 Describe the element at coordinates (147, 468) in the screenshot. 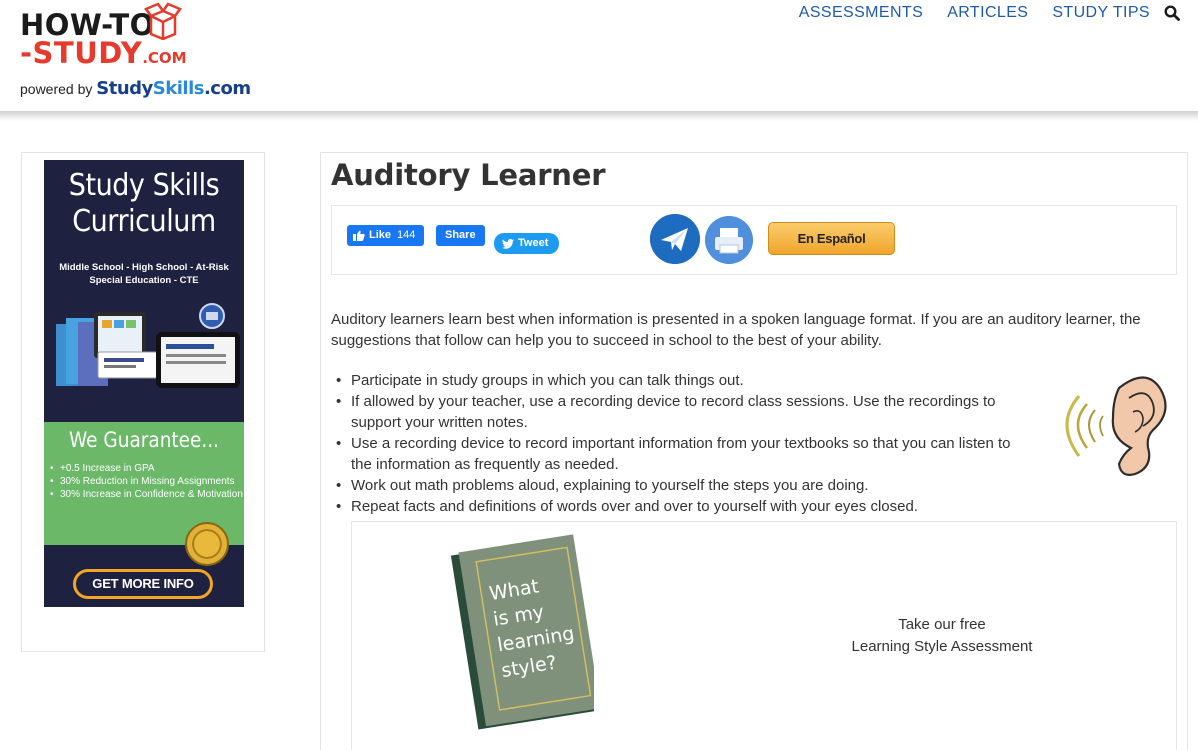

I see `list-item: +0.5 Increase in GPA` at that location.